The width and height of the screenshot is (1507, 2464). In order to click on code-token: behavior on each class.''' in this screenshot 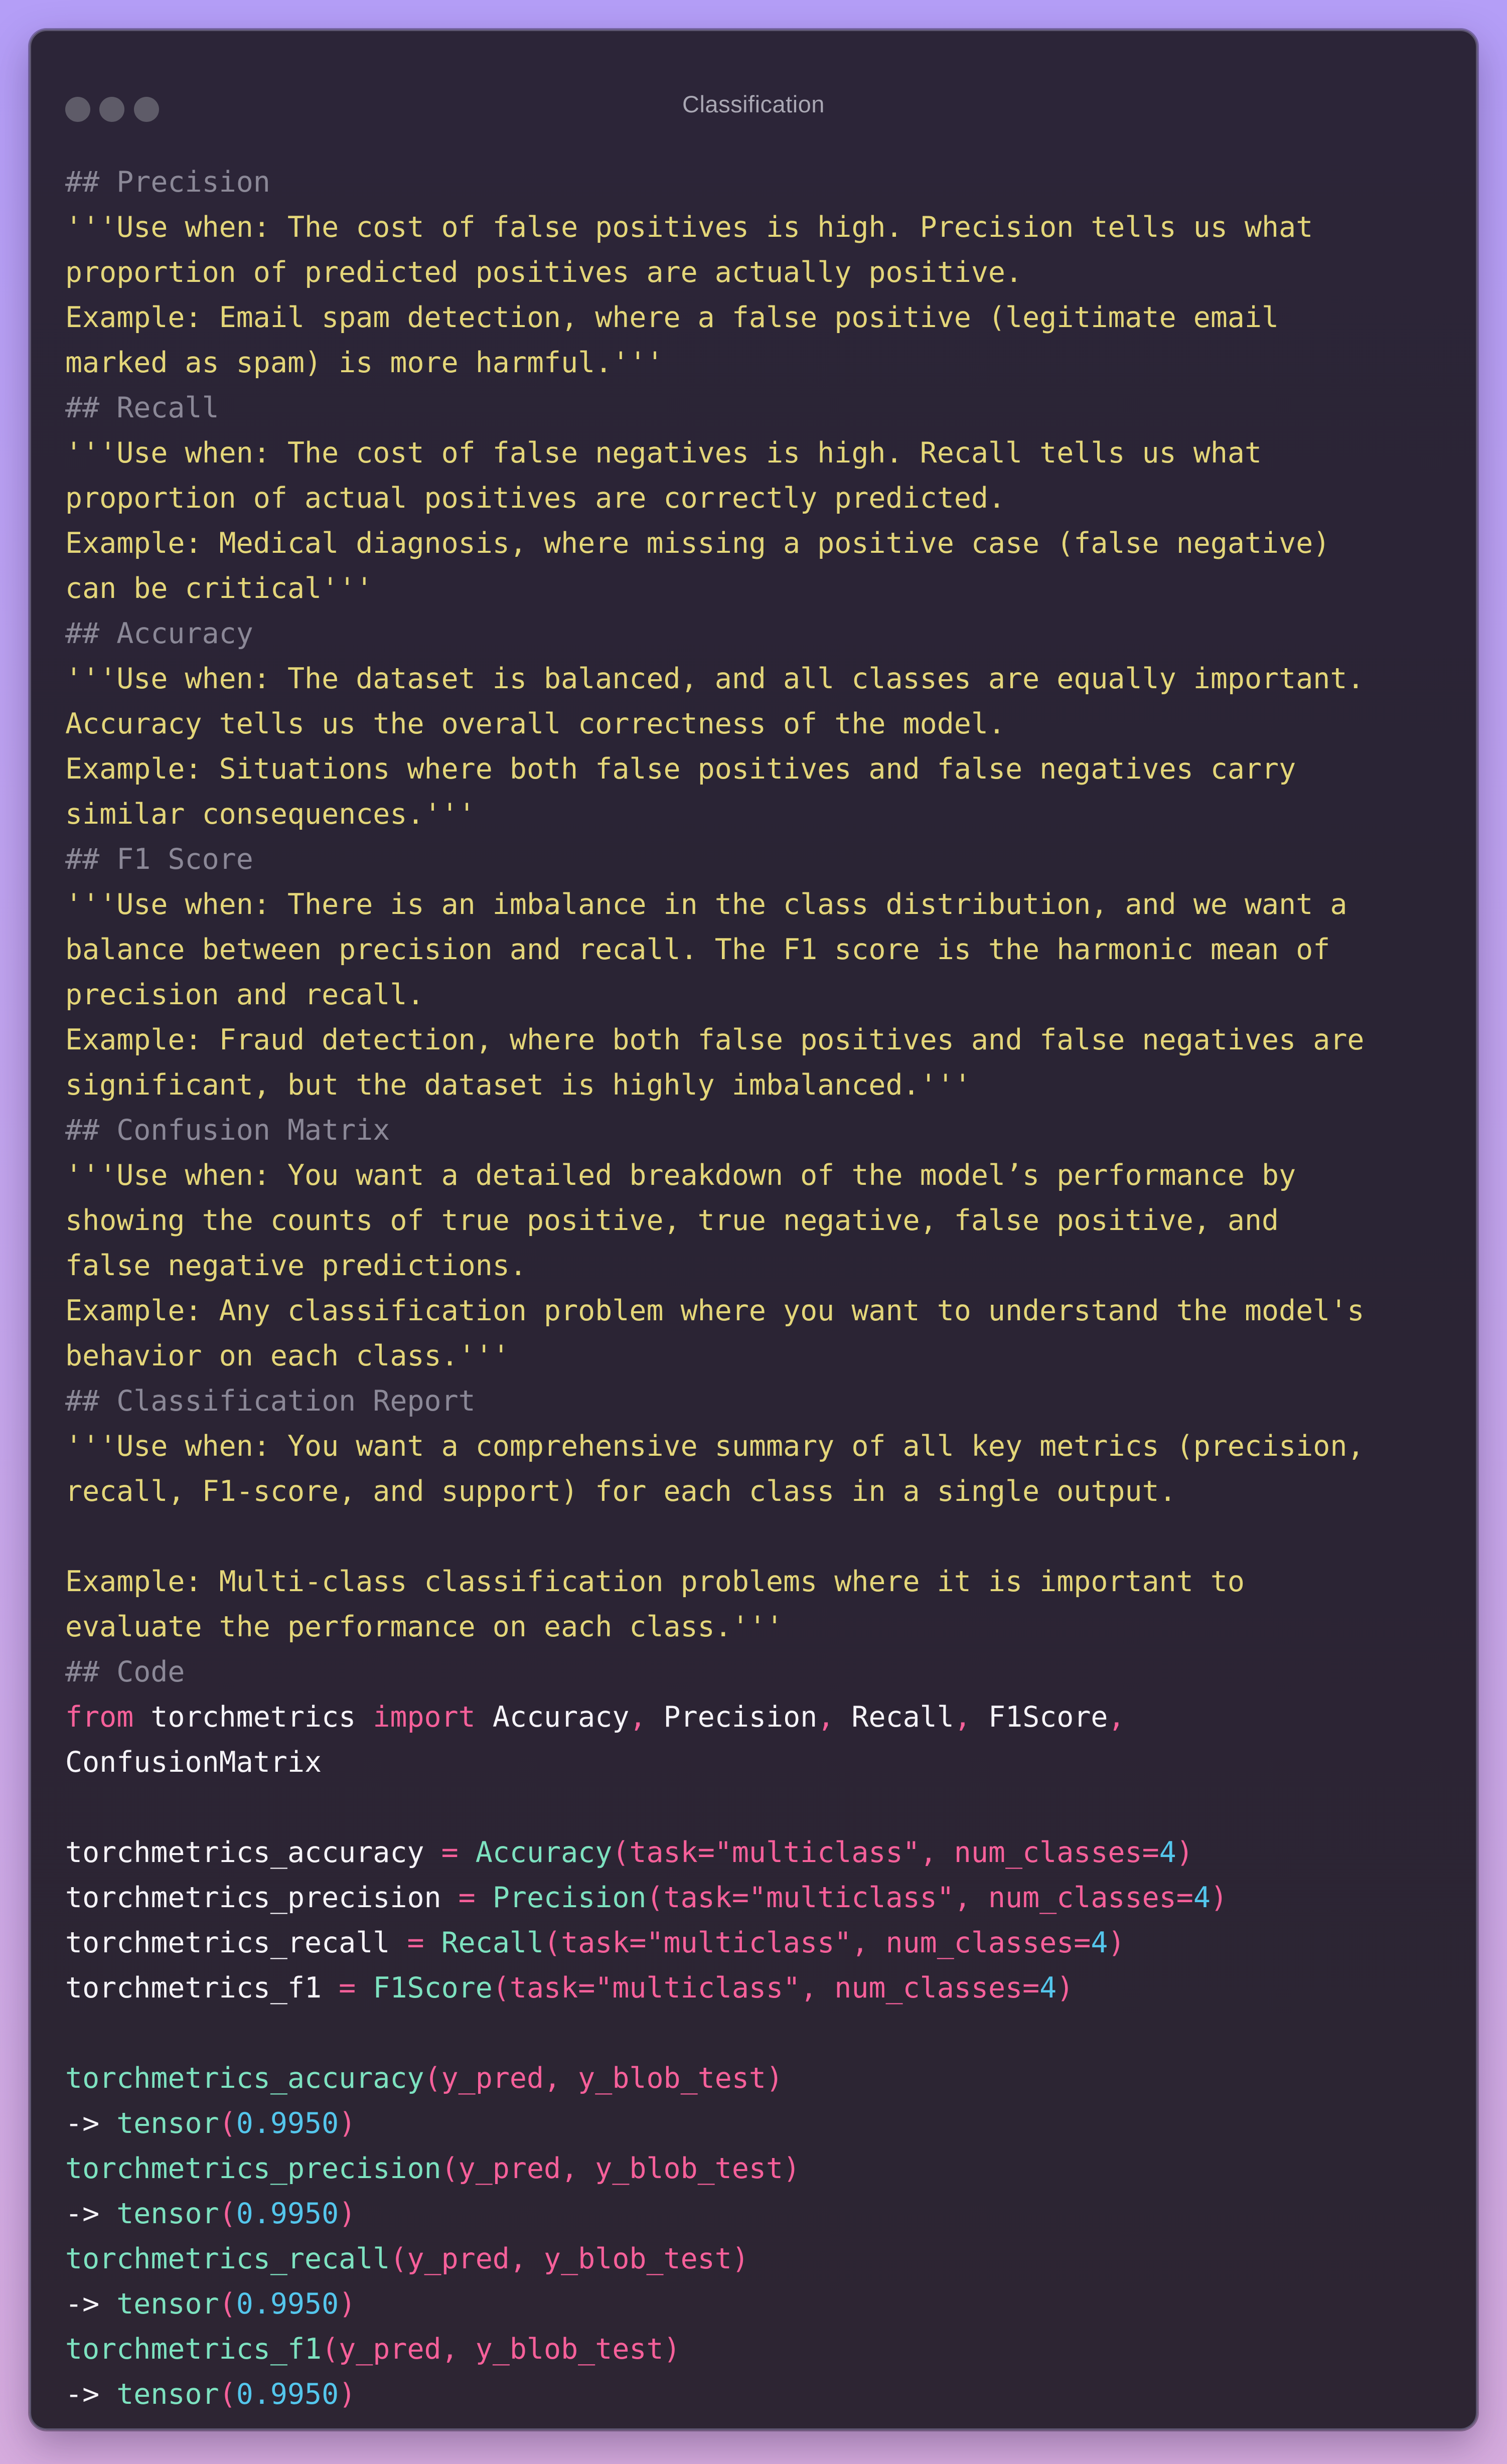, I will do `click(287, 1355)`.